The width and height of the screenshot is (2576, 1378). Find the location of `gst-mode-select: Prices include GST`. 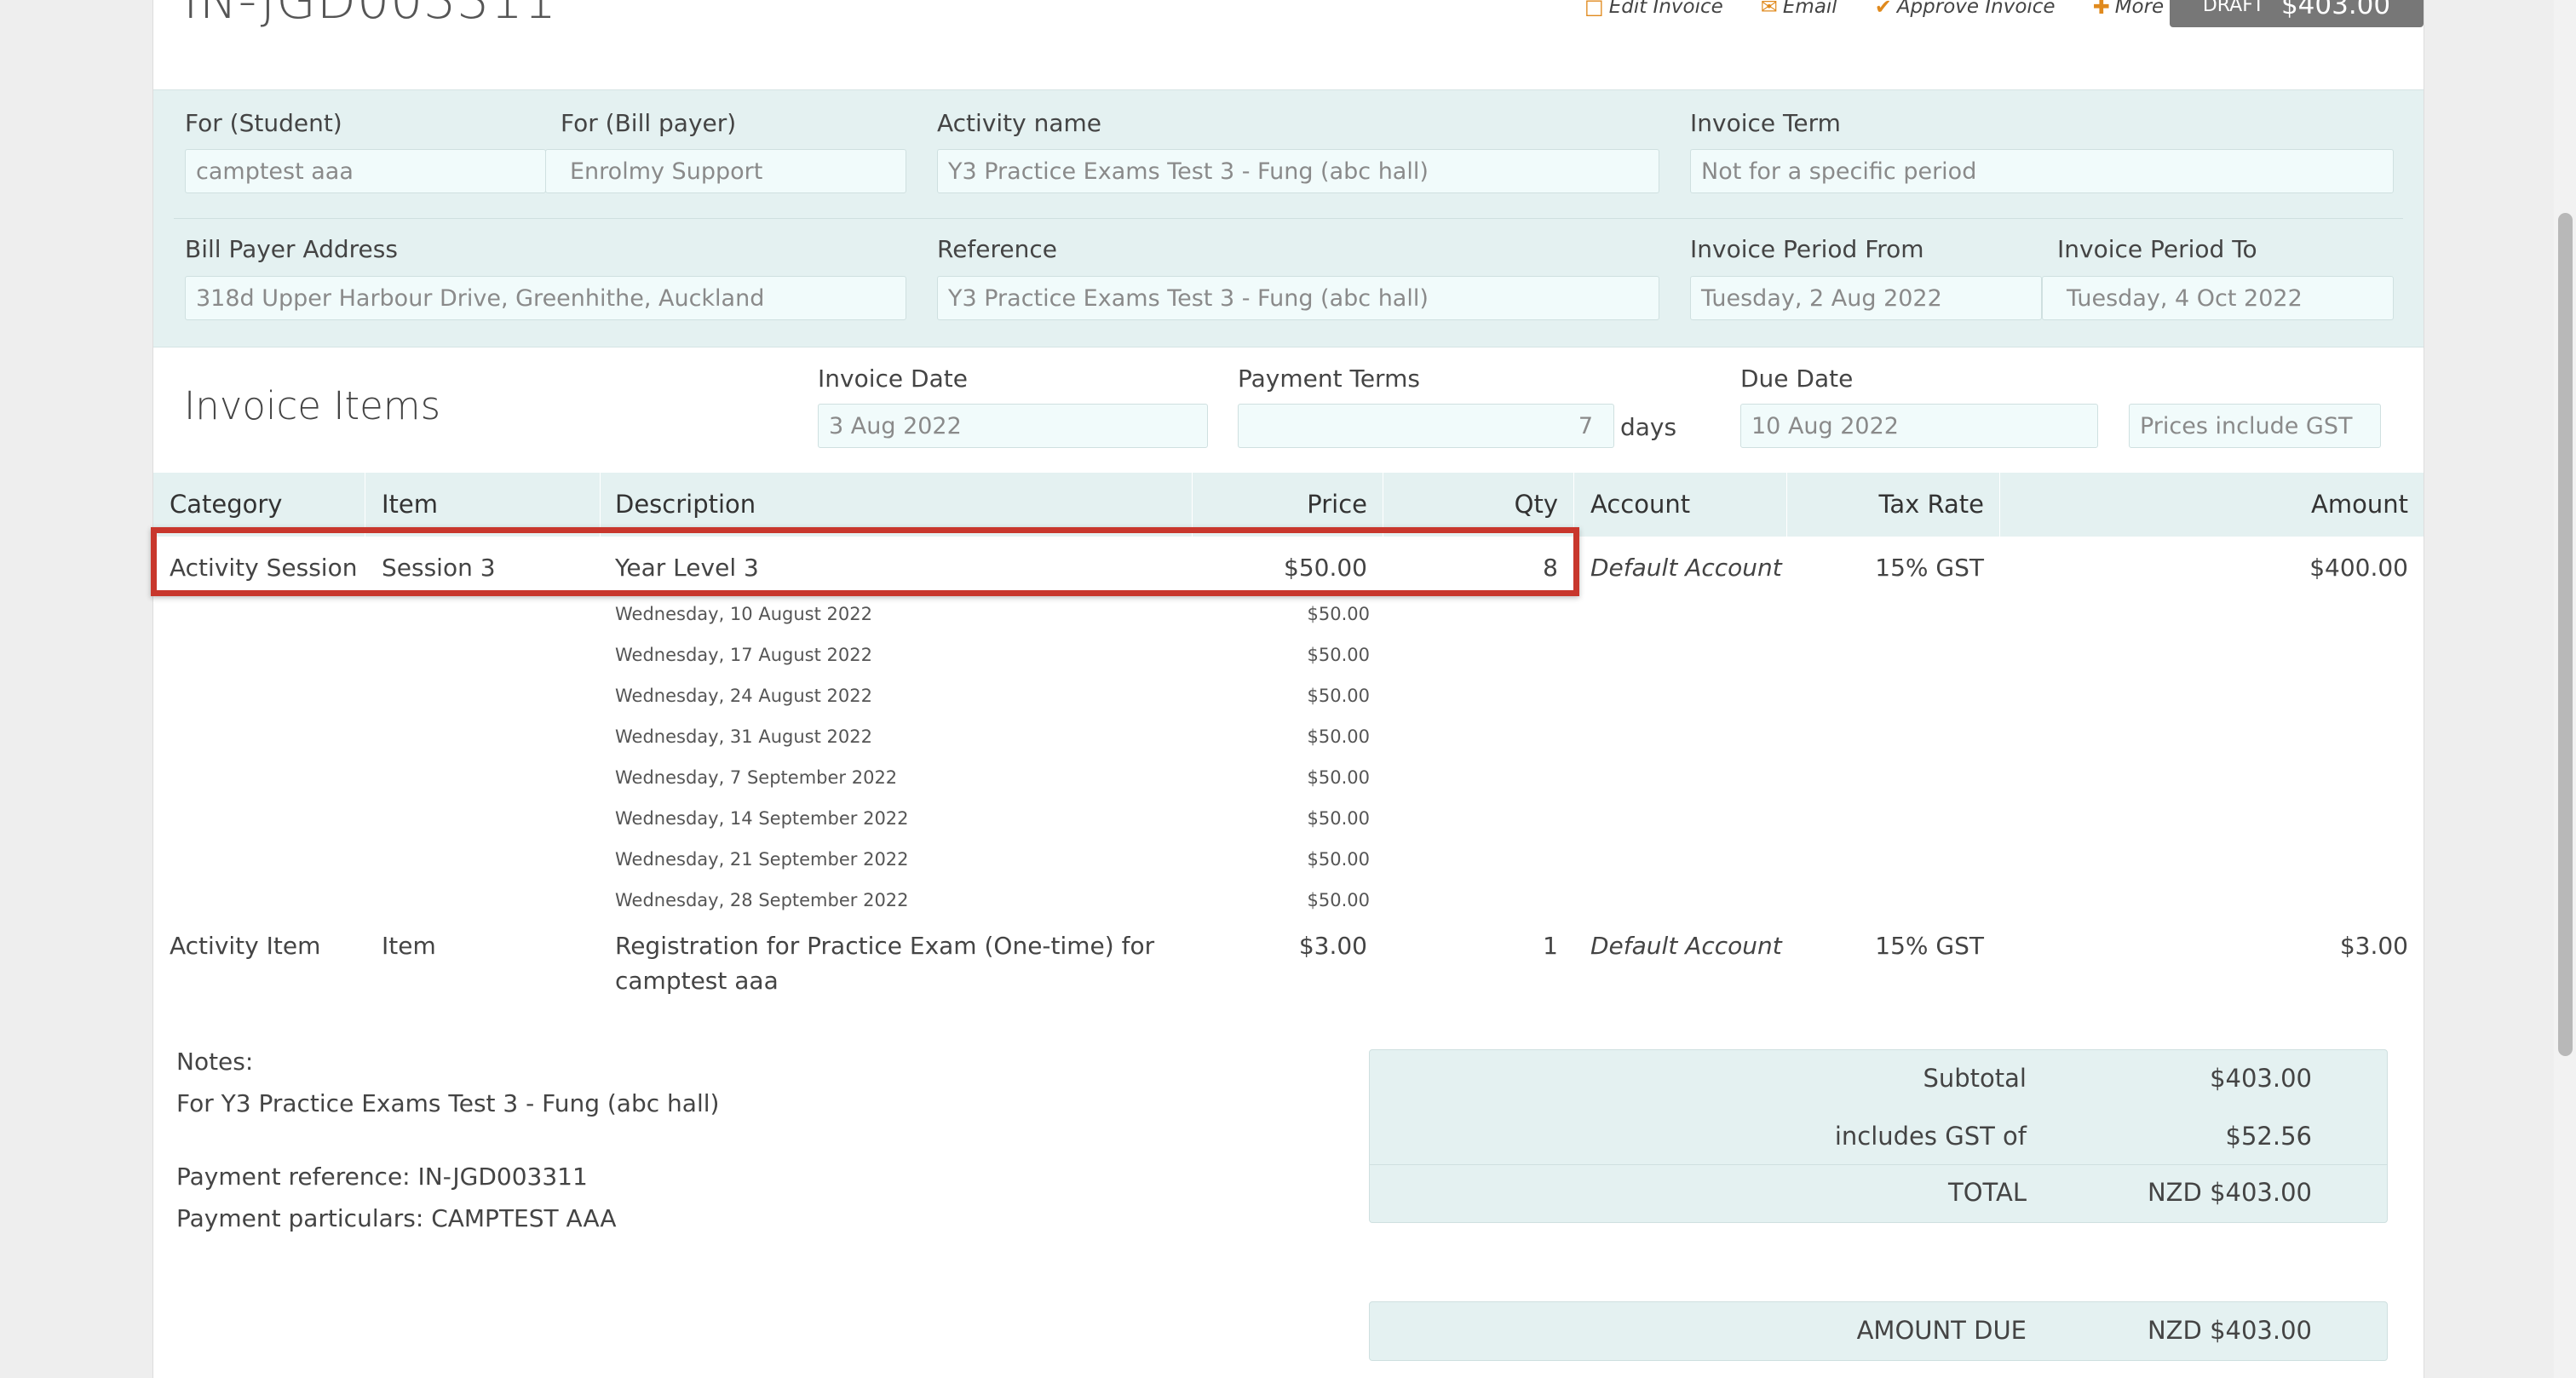

gst-mode-select: Prices include GST is located at coordinates (2255, 426).